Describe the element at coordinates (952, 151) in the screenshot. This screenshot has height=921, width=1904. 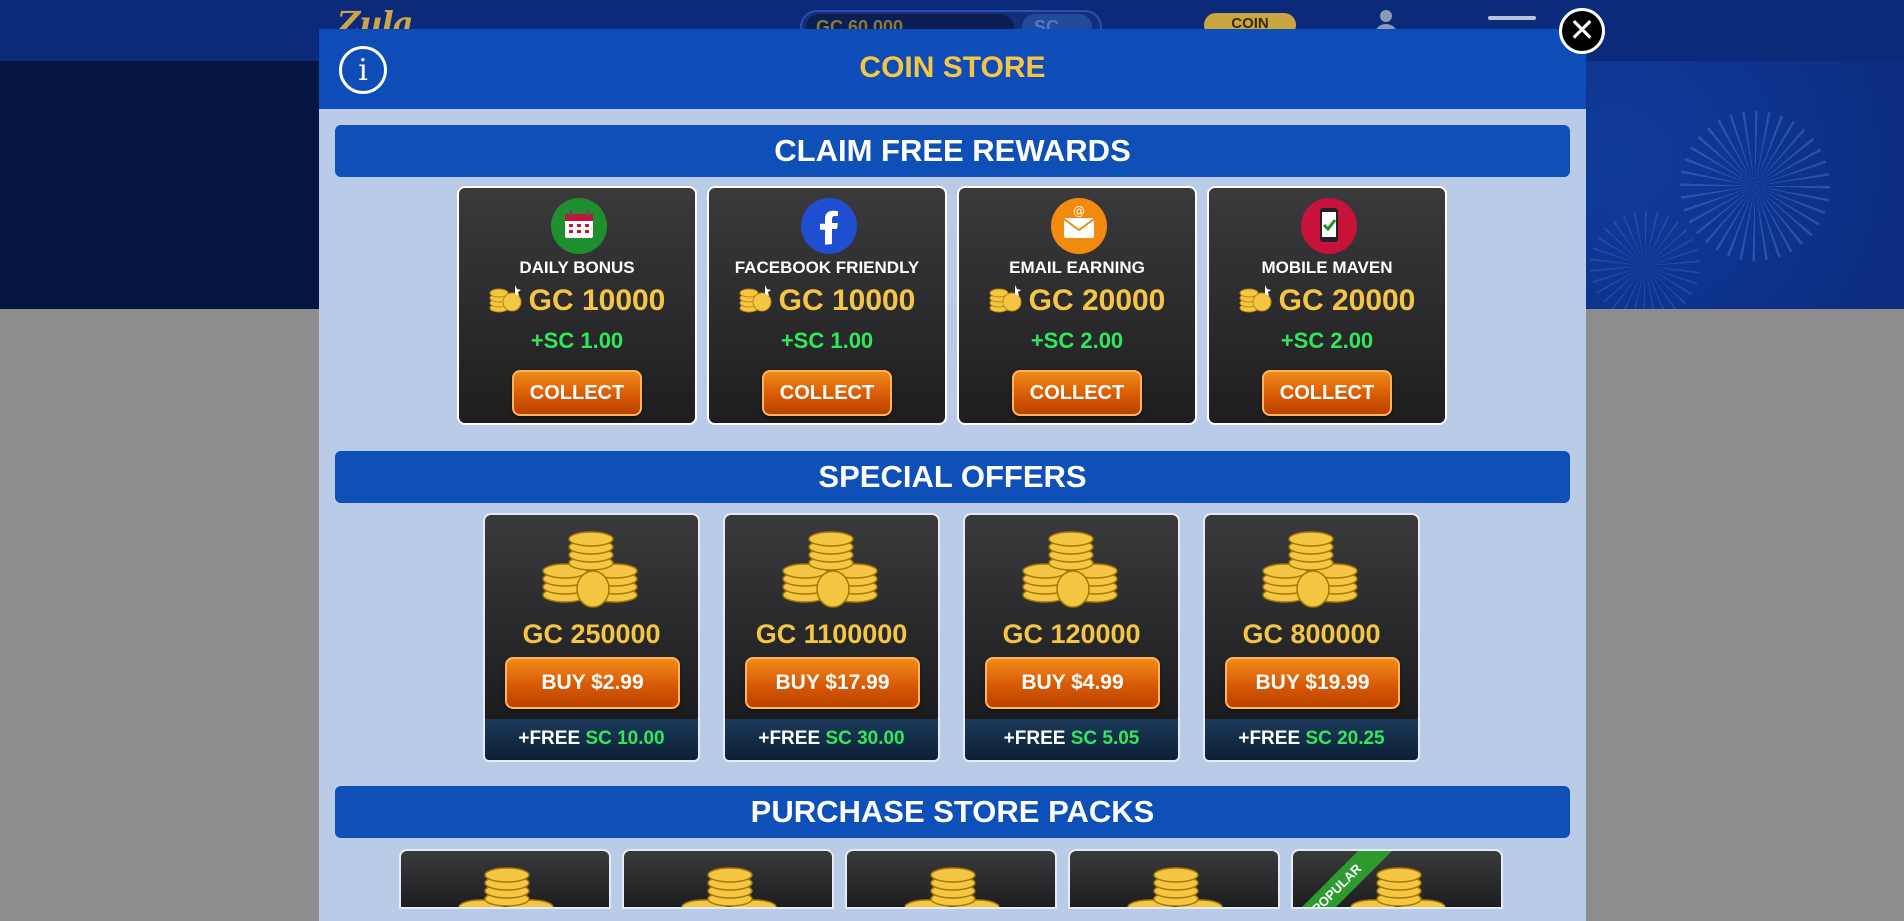
I see `section-header-rewards: CLAIM FREE REWARDS` at that location.